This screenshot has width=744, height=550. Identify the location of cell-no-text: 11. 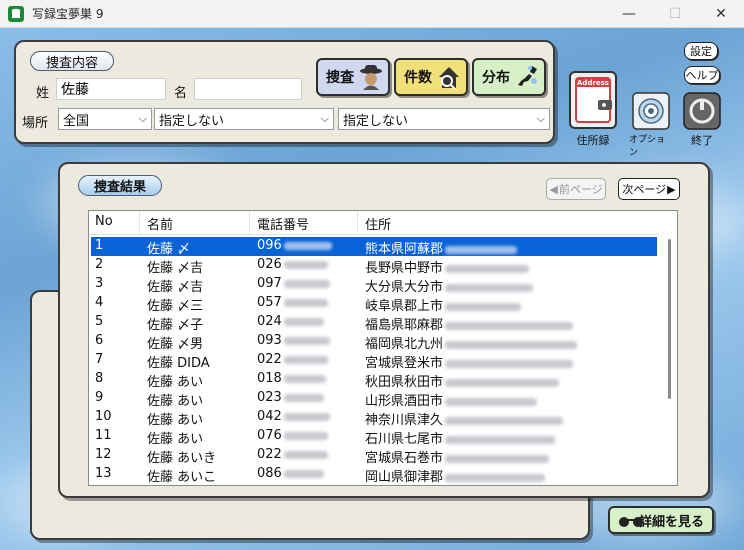
(103, 435).